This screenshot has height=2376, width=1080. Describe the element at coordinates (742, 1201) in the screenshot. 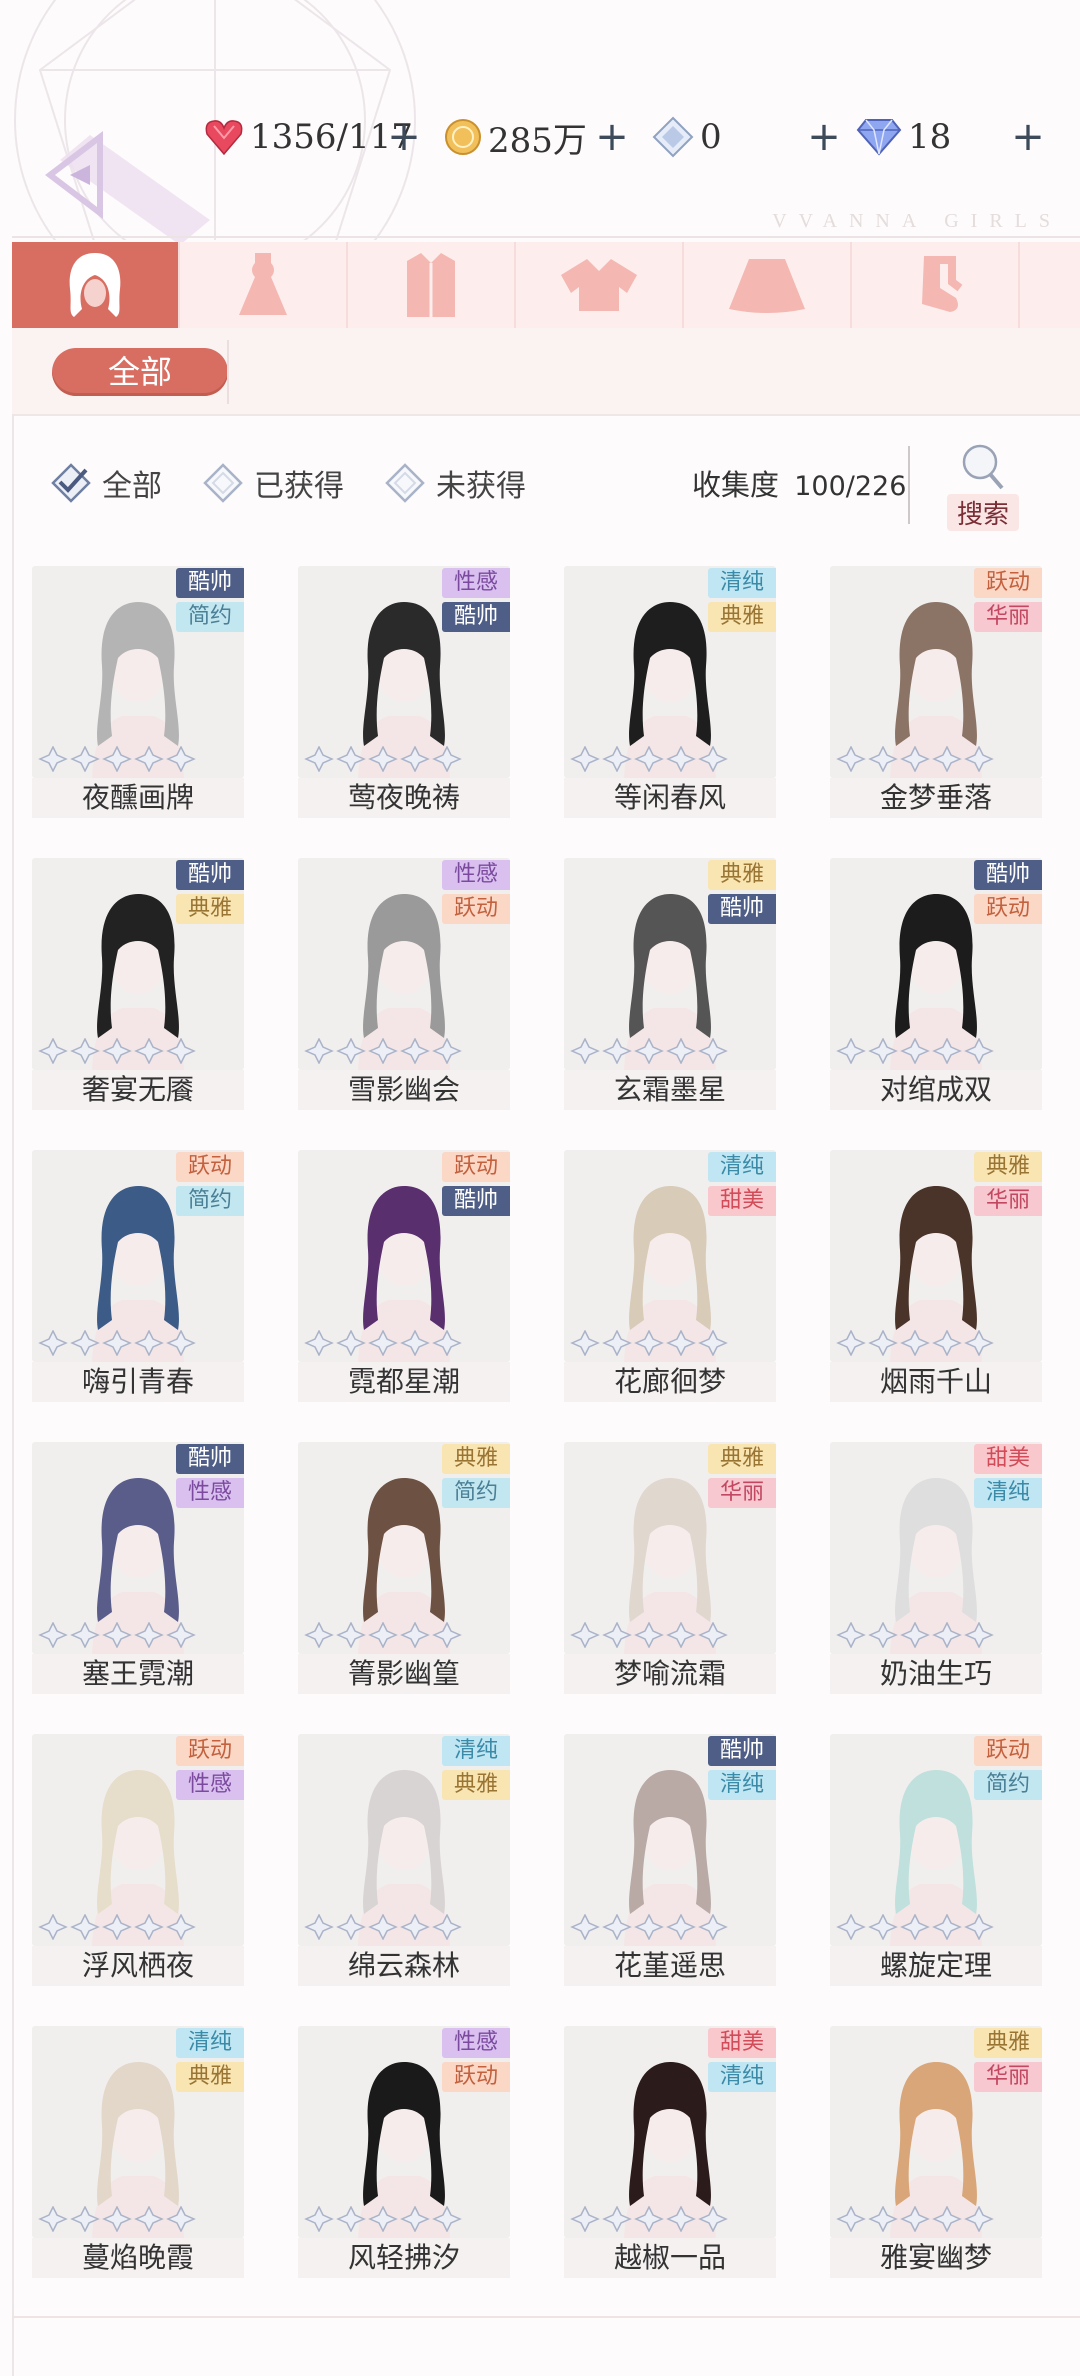

I see `style-tag: 甜美` at that location.